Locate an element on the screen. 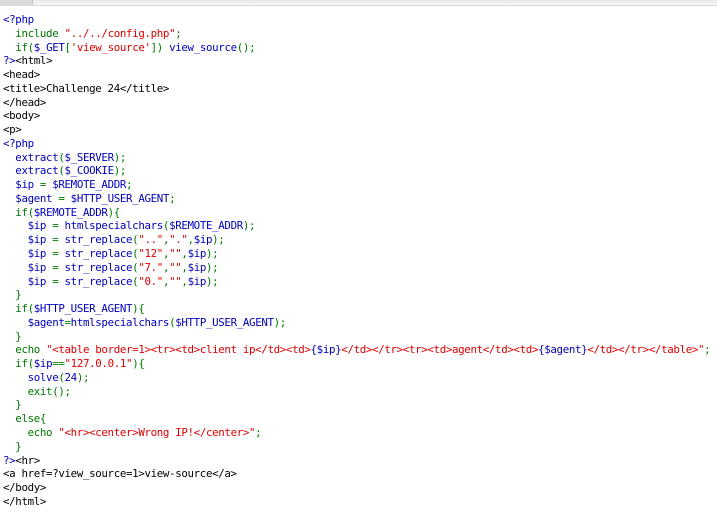 The height and width of the screenshot is (515, 717). code-token: else{ is located at coordinates (25, 419).